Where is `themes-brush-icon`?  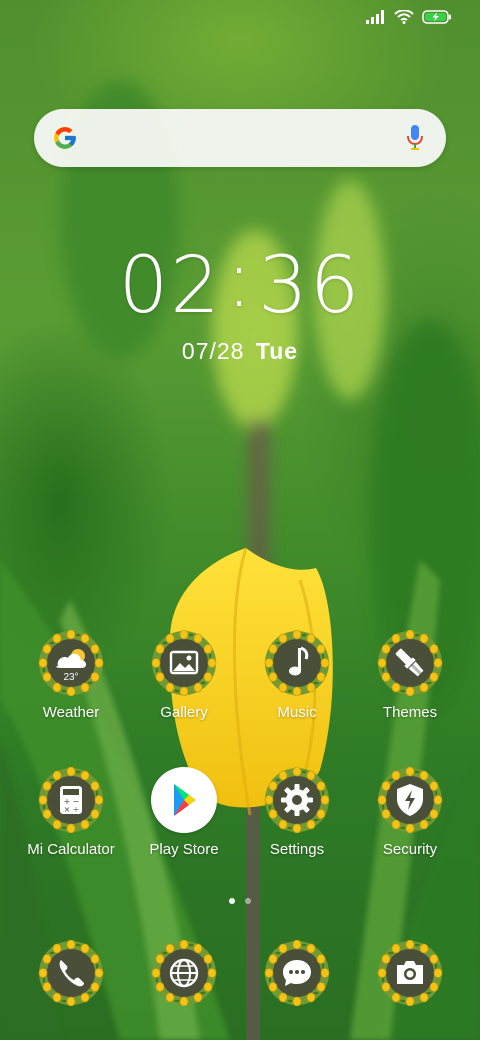
themes-brush-icon is located at coordinates (410, 663).